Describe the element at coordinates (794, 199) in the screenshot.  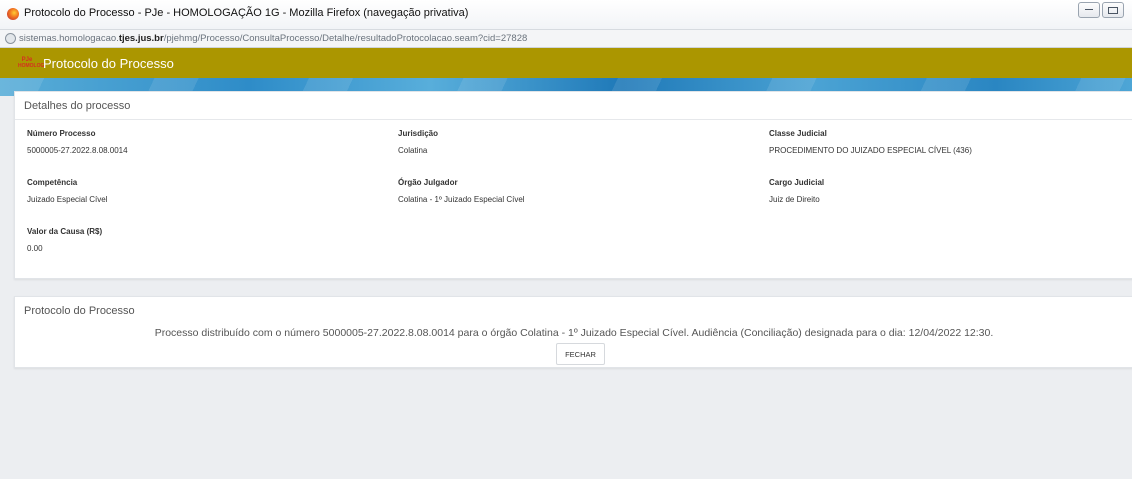
I see `field-value: Juiz de Direito` at that location.